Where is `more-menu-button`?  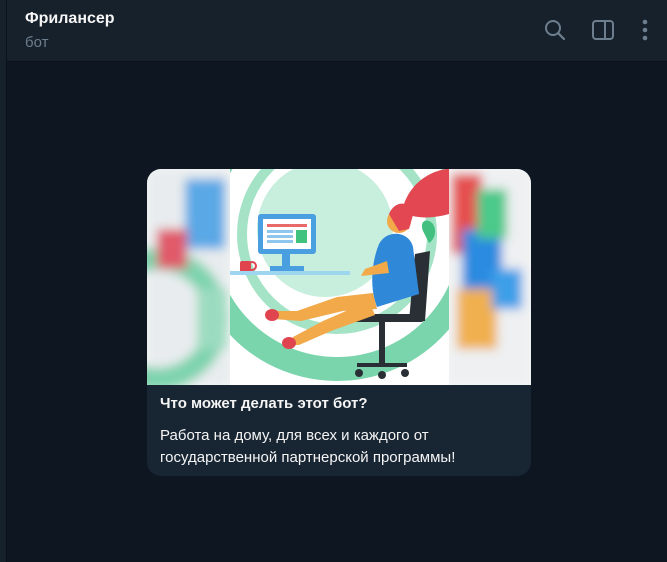
more-menu-button is located at coordinates (645, 30).